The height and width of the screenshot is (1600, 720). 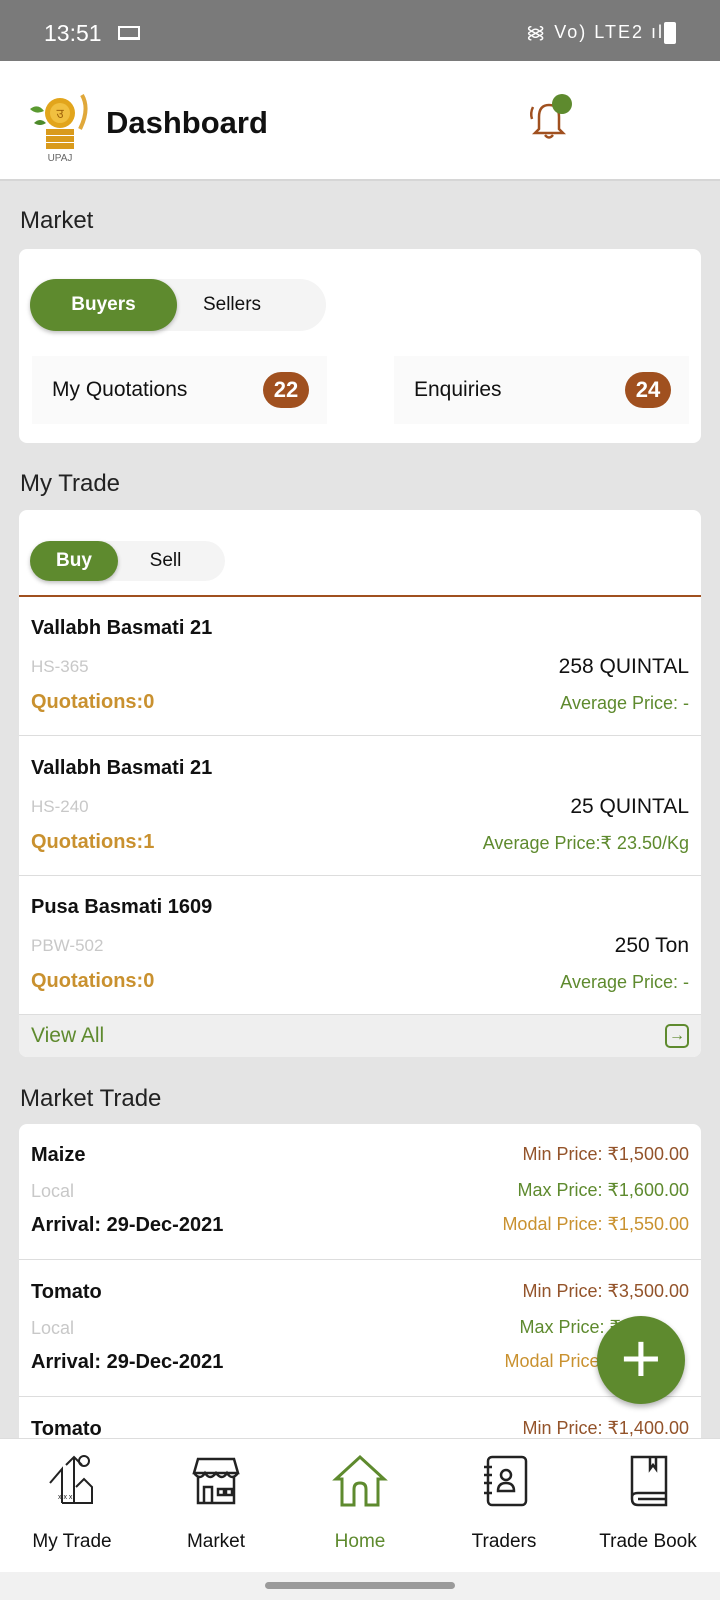 I want to click on nav-label: Home, so click(x=360, y=1541).